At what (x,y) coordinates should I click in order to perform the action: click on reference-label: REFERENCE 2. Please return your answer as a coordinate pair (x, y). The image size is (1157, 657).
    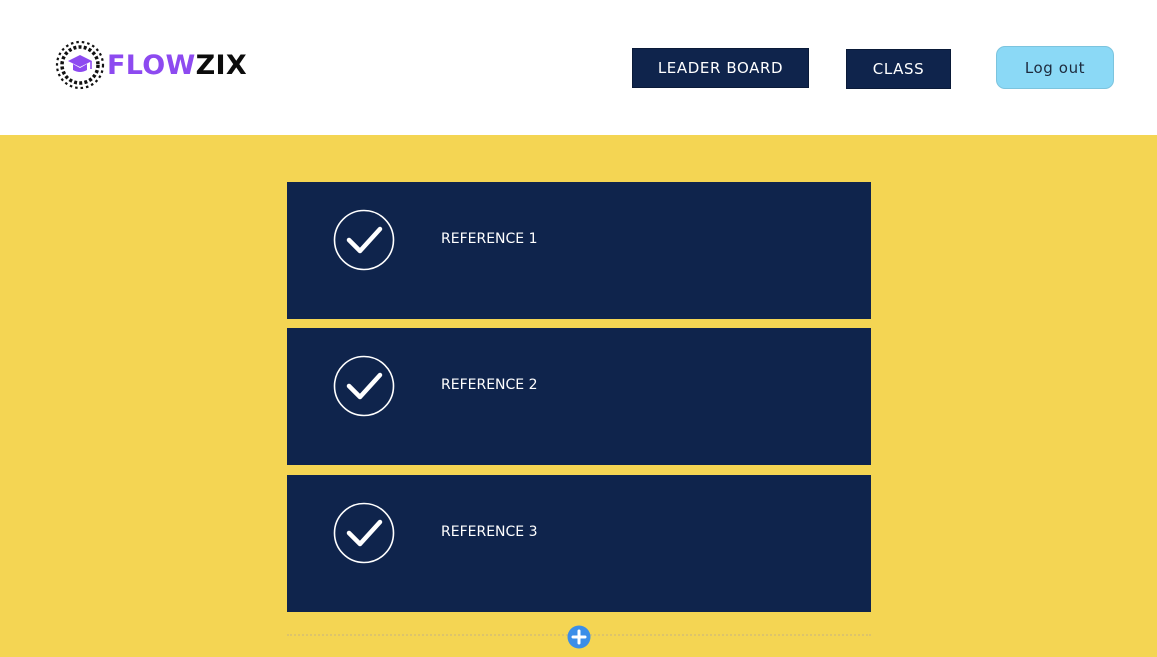
    Looking at the image, I should click on (489, 385).